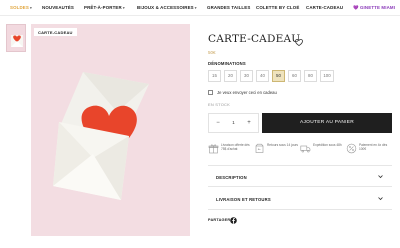 Image resolution: width=400 pixels, height=248 pixels. Describe the element at coordinates (351, 148) in the screenshot. I see `percent-badge-icon` at that location.